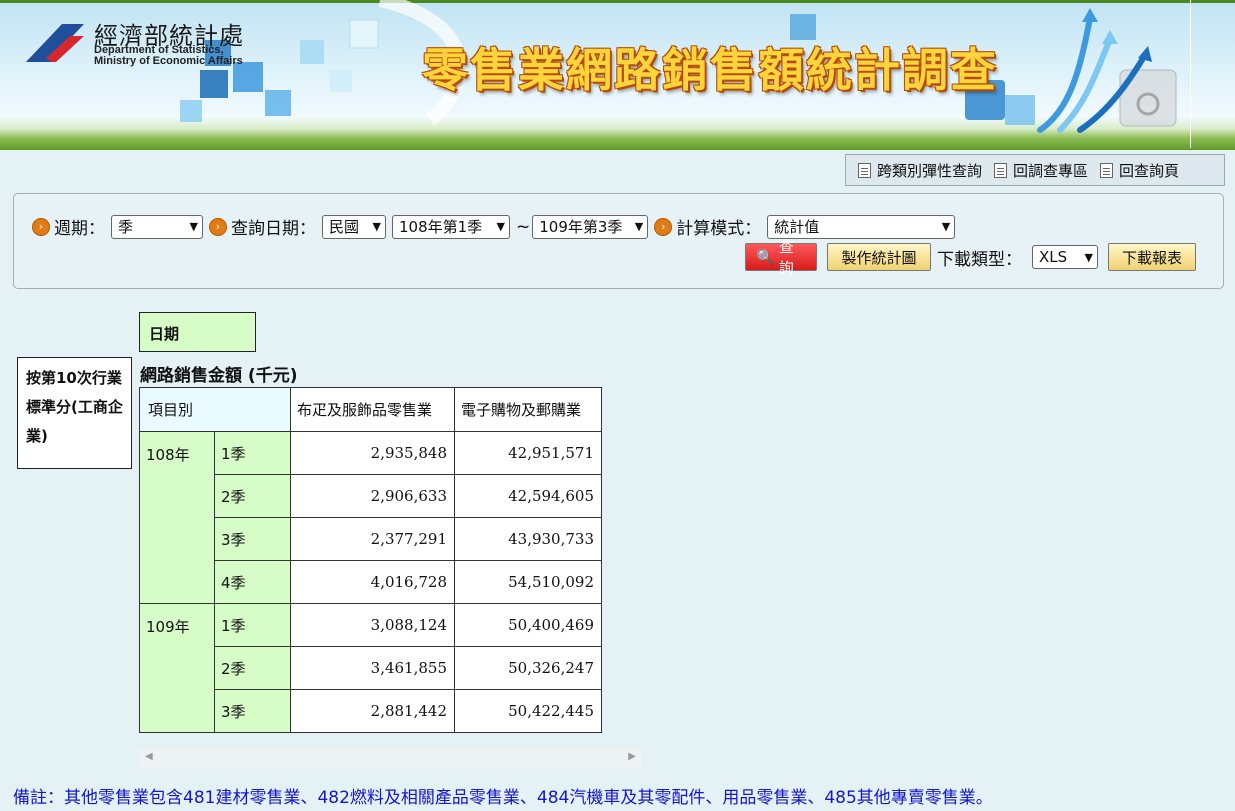 This screenshot has height=811, width=1235. Describe the element at coordinates (273, 229) in the screenshot. I see `date-label: 查詢日期：` at that location.